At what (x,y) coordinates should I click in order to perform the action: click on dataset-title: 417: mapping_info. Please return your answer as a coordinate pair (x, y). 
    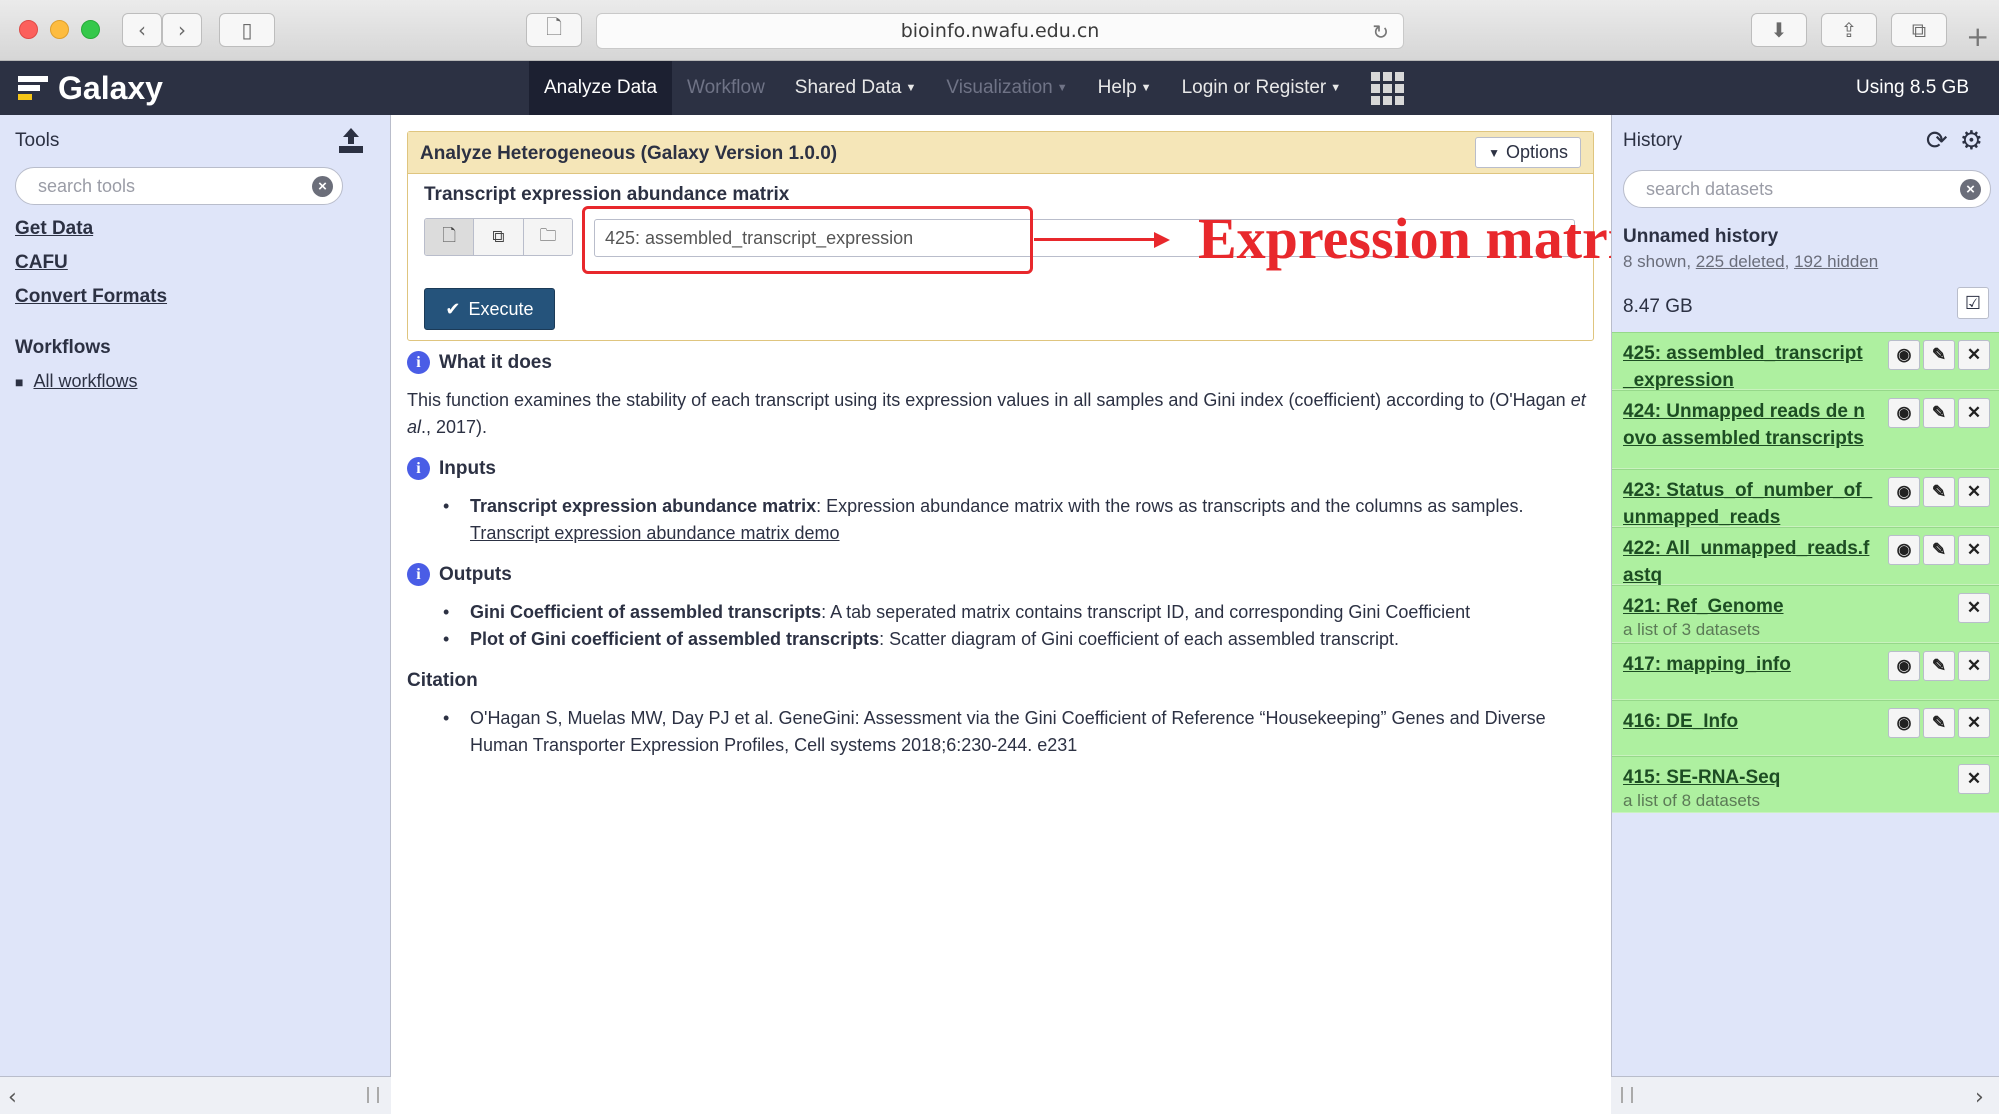
    Looking at the image, I should click on (1748, 664).